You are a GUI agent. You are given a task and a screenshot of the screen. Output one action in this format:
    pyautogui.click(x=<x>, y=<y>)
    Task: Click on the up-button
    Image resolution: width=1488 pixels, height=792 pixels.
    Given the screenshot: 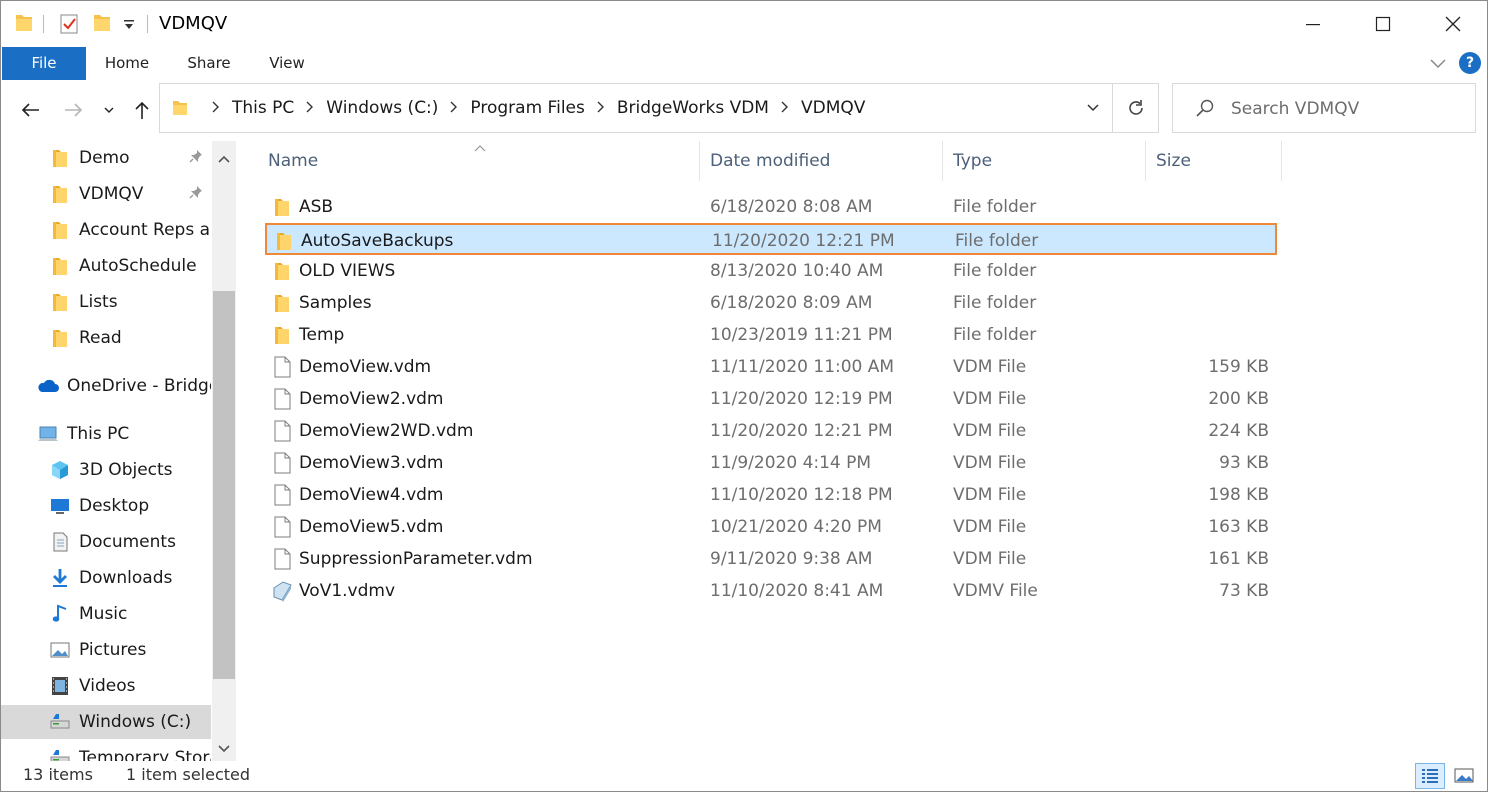 What is the action you would take?
    pyautogui.click(x=142, y=110)
    